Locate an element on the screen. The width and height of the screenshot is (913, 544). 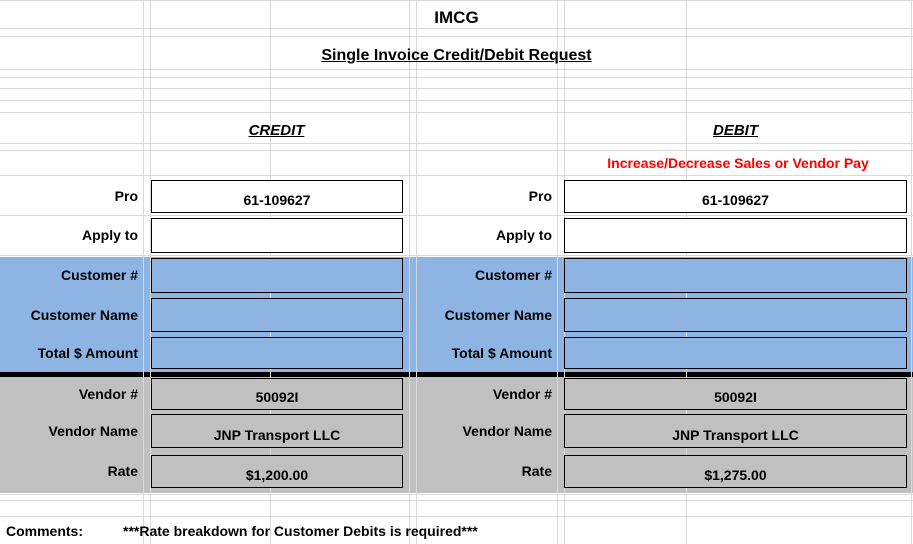
debit-pro-label: Pro is located at coordinates (540, 196).